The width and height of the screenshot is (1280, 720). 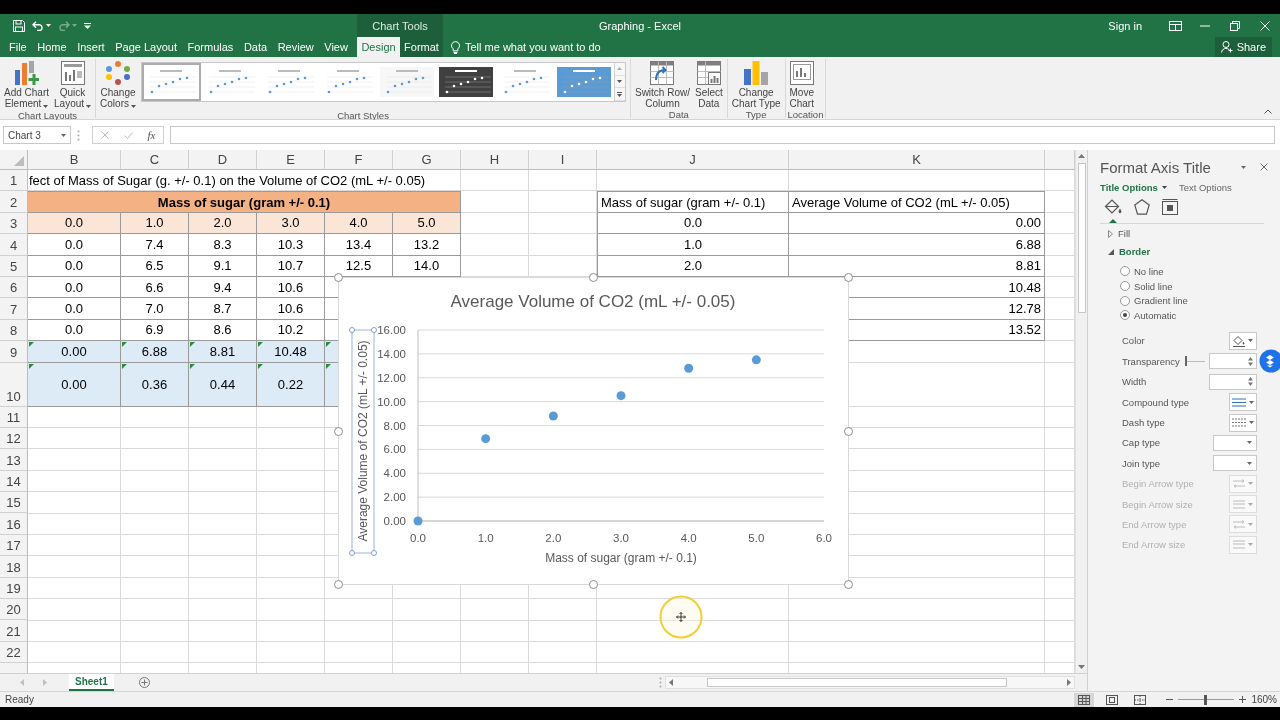 I want to click on color-picker-button, so click(x=1243, y=340).